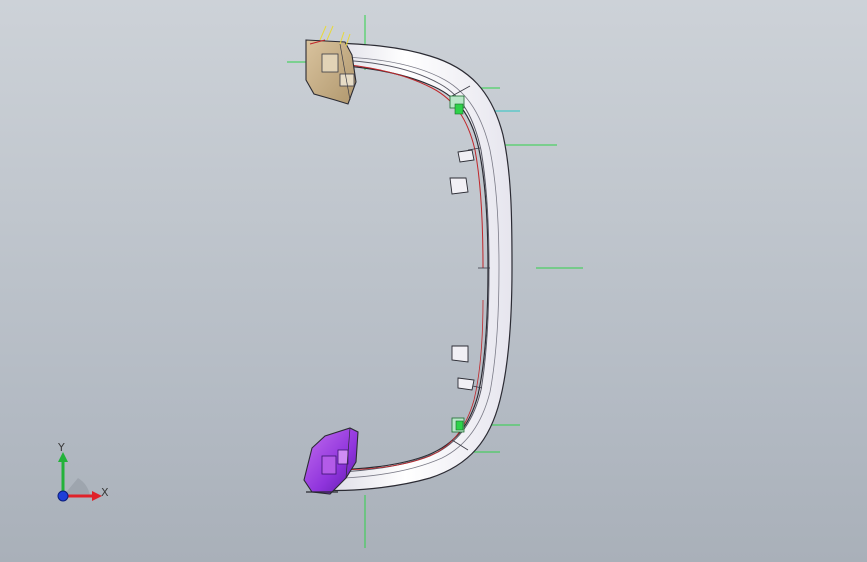 The height and width of the screenshot is (562, 867). Describe the element at coordinates (85, 475) in the screenshot. I see `coordinate-triad: Y X` at that location.